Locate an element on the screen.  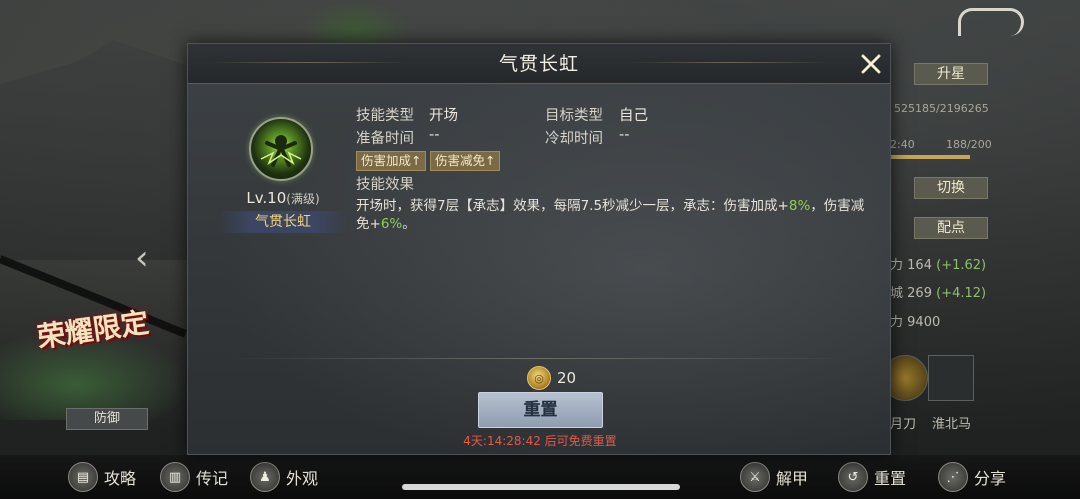
damage-reduction-tag: 伤害减免↑ is located at coordinates (465, 161).